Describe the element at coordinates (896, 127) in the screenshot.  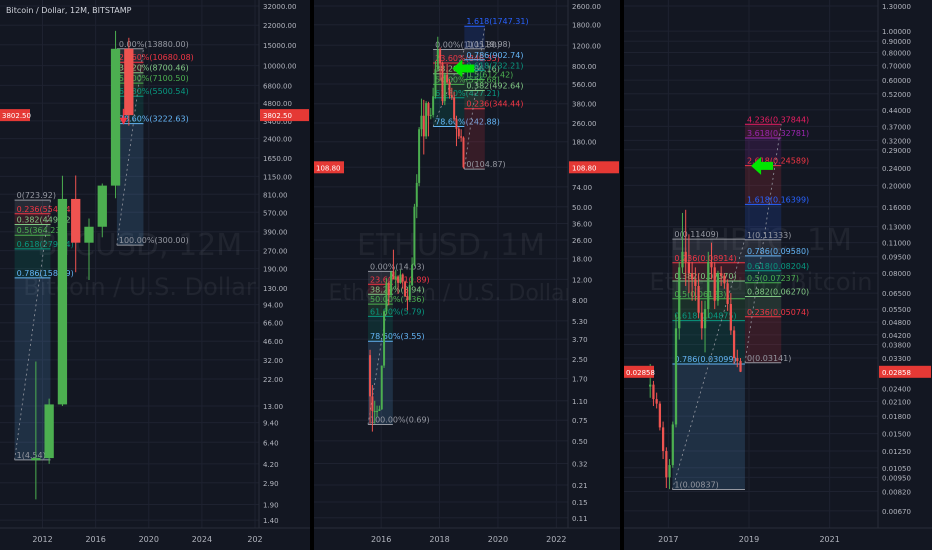
I see `price-axis-tick-label: 0.37000` at that location.